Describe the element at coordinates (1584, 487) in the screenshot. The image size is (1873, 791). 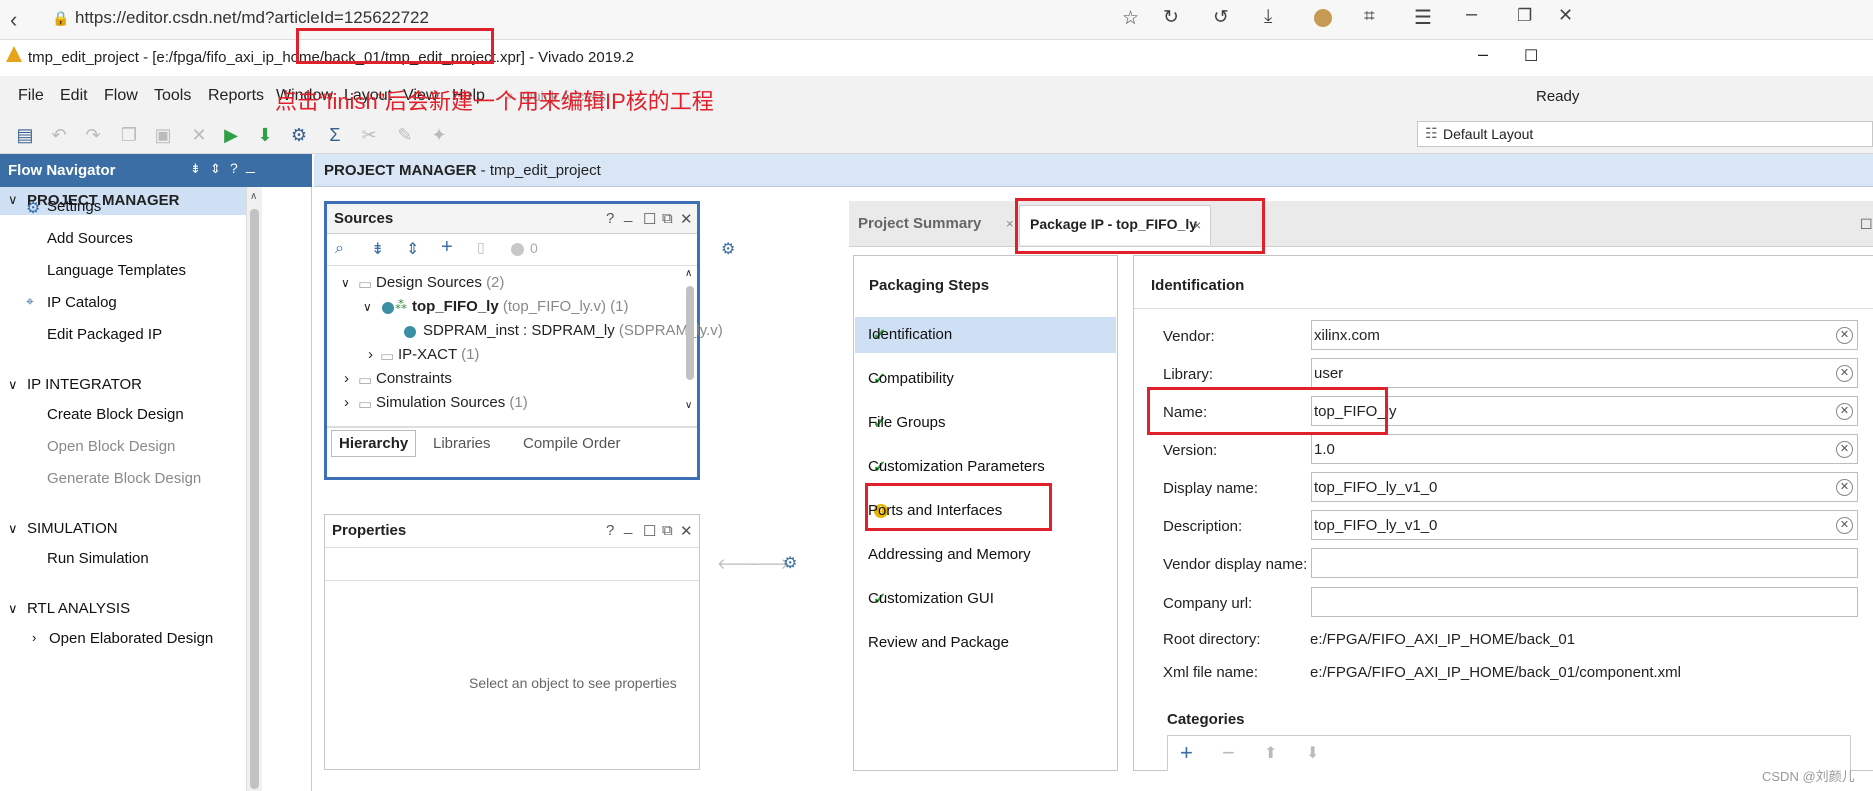
I see `display-name-field: top_FIFO_ly_v1_0 ✕` at that location.